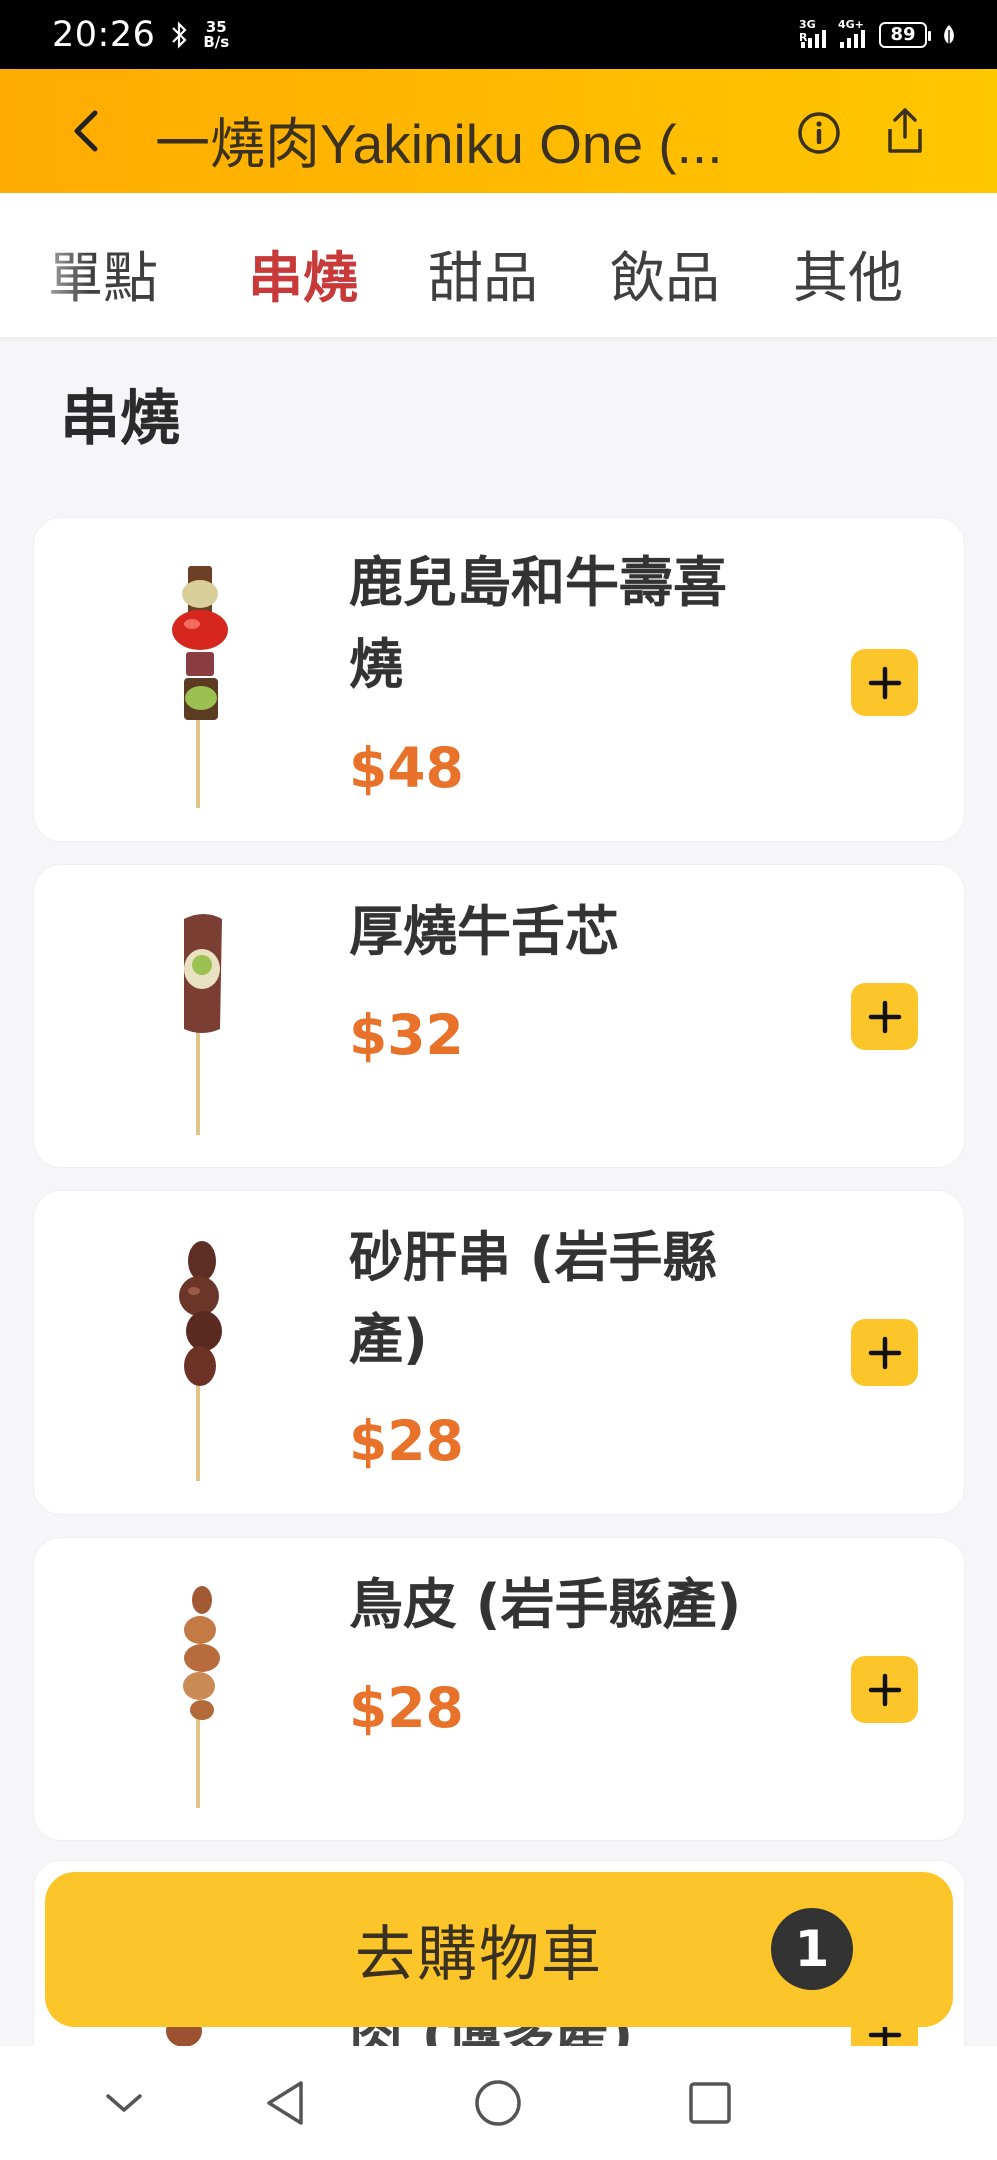 This screenshot has width=997, height=2160. I want to click on signal-4g-label: 4G+, so click(851, 24).